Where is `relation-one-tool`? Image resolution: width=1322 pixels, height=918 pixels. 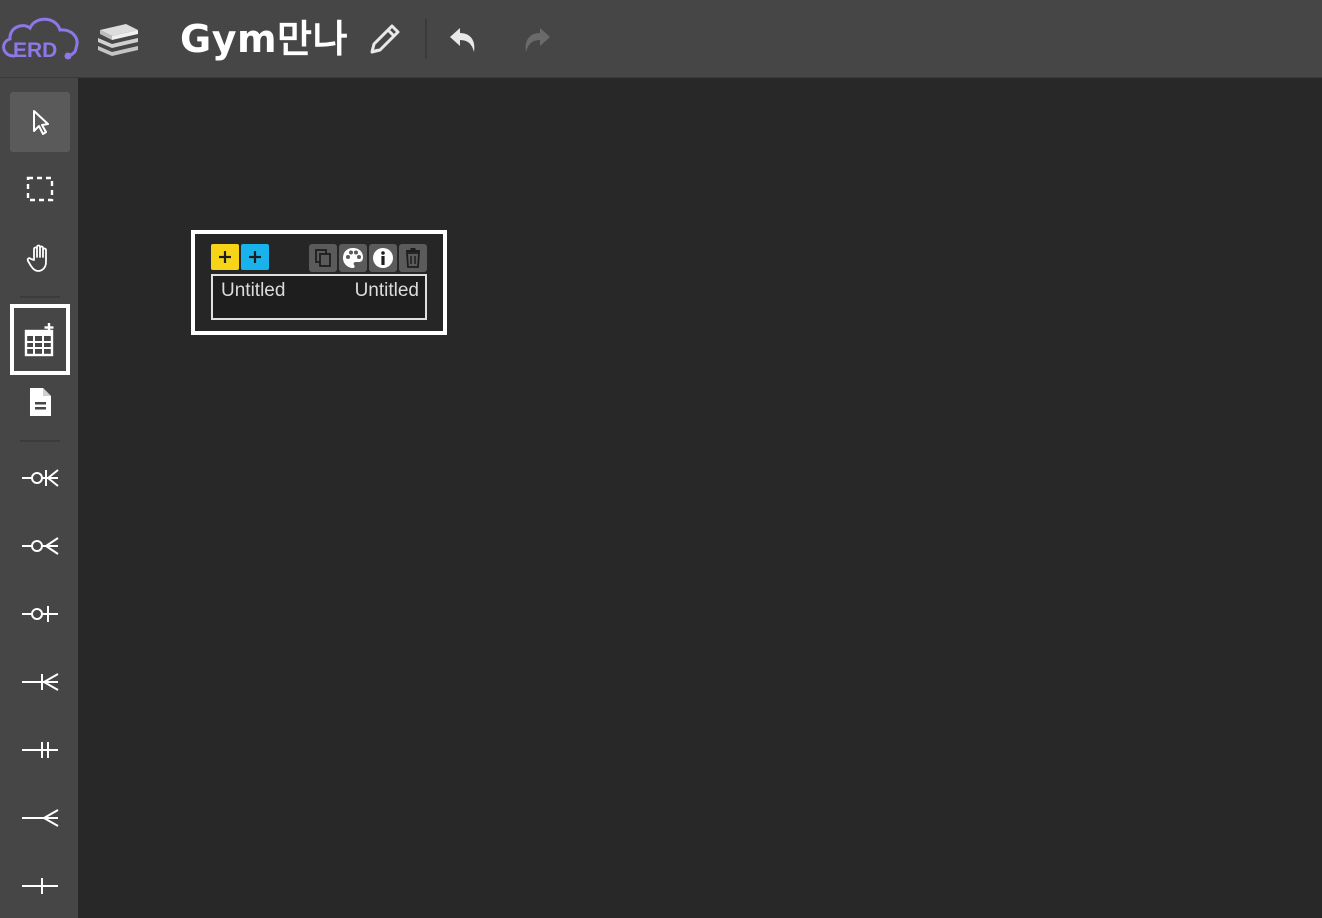 relation-one-tool is located at coordinates (40, 886).